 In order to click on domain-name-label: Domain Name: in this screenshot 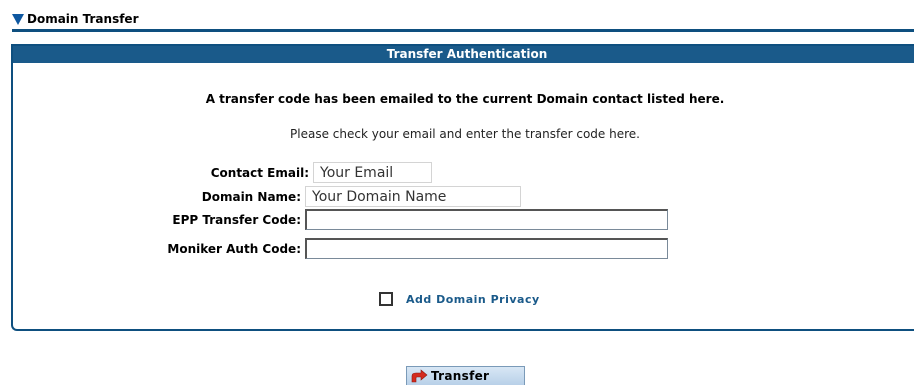, I will do `click(251, 196)`.